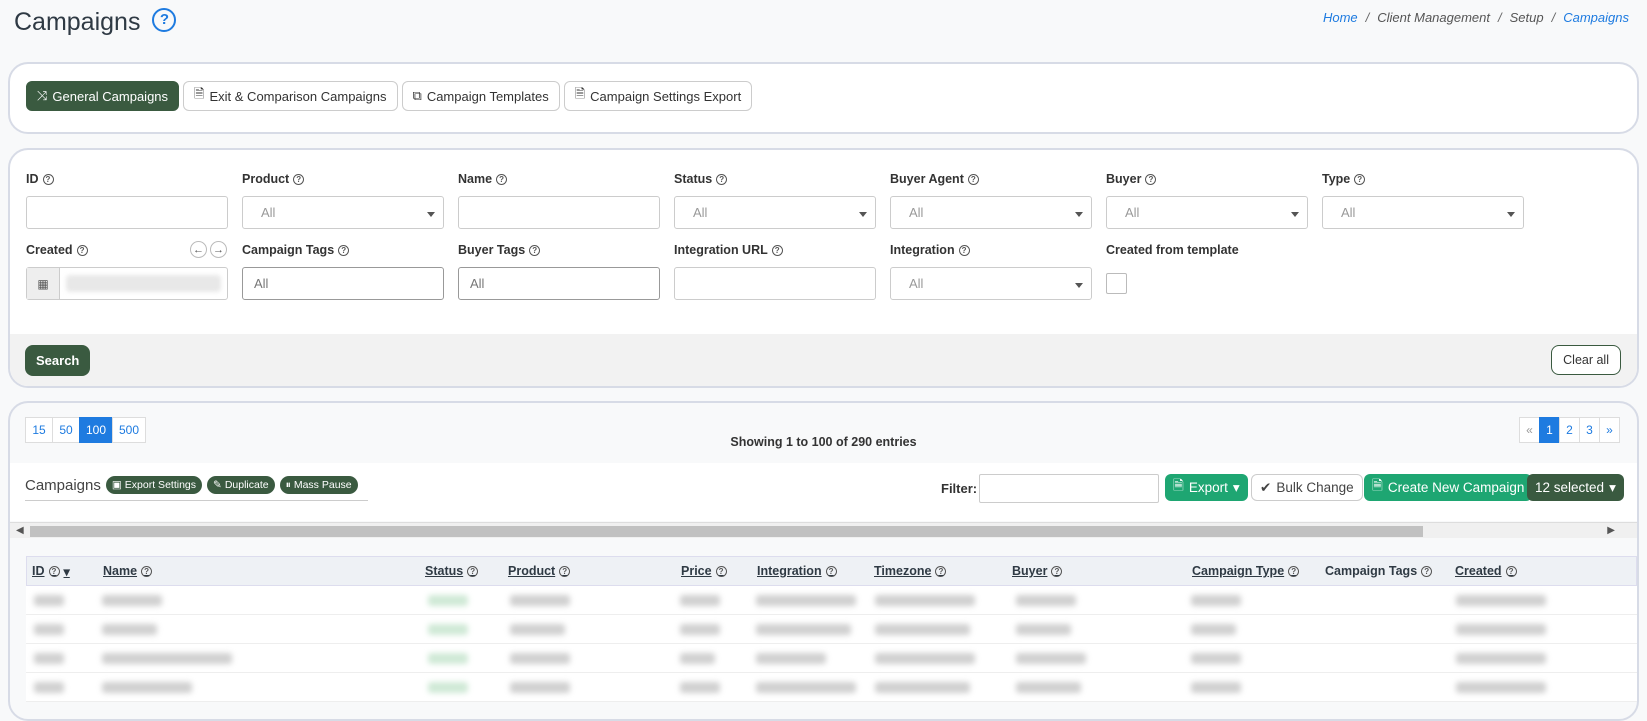  What do you see at coordinates (273, 179) in the screenshot?
I see `filter-label-product: Product?` at bounding box center [273, 179].